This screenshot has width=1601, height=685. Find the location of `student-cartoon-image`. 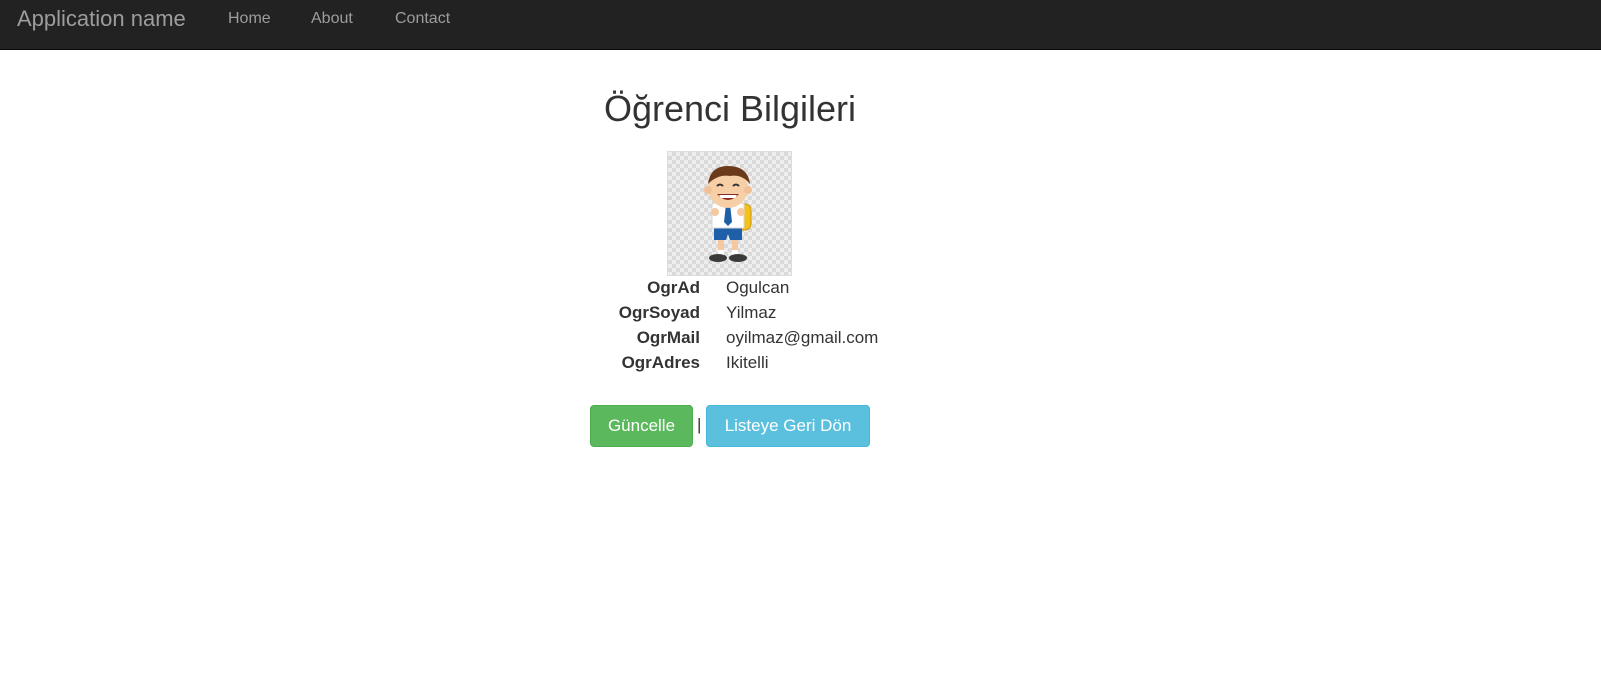

student-cartoon-image is located at coordinates (728, 214).